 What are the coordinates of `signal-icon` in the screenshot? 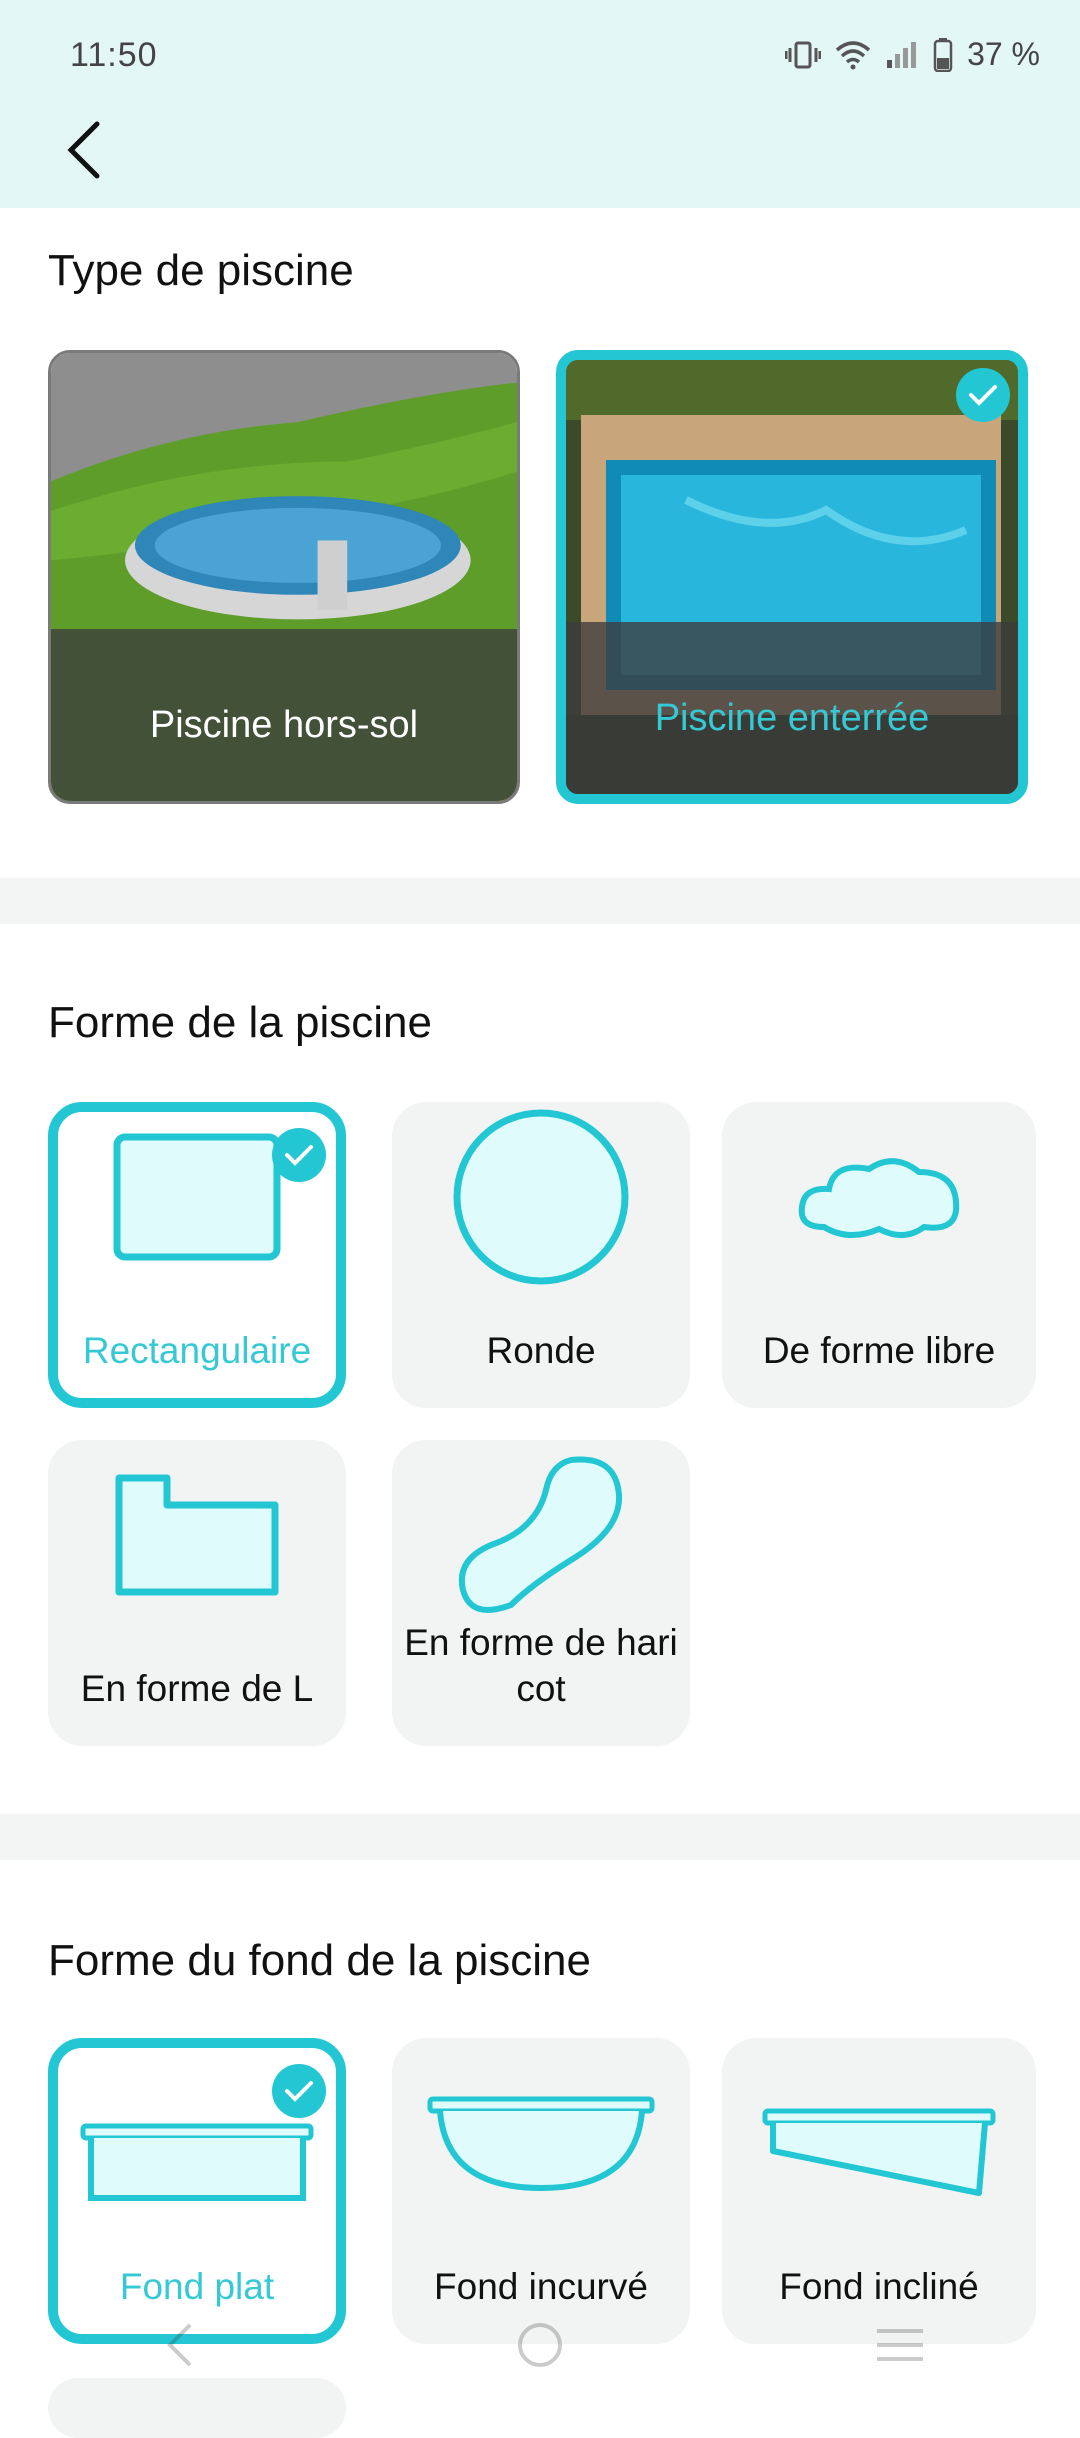 It's located at (902, 54).